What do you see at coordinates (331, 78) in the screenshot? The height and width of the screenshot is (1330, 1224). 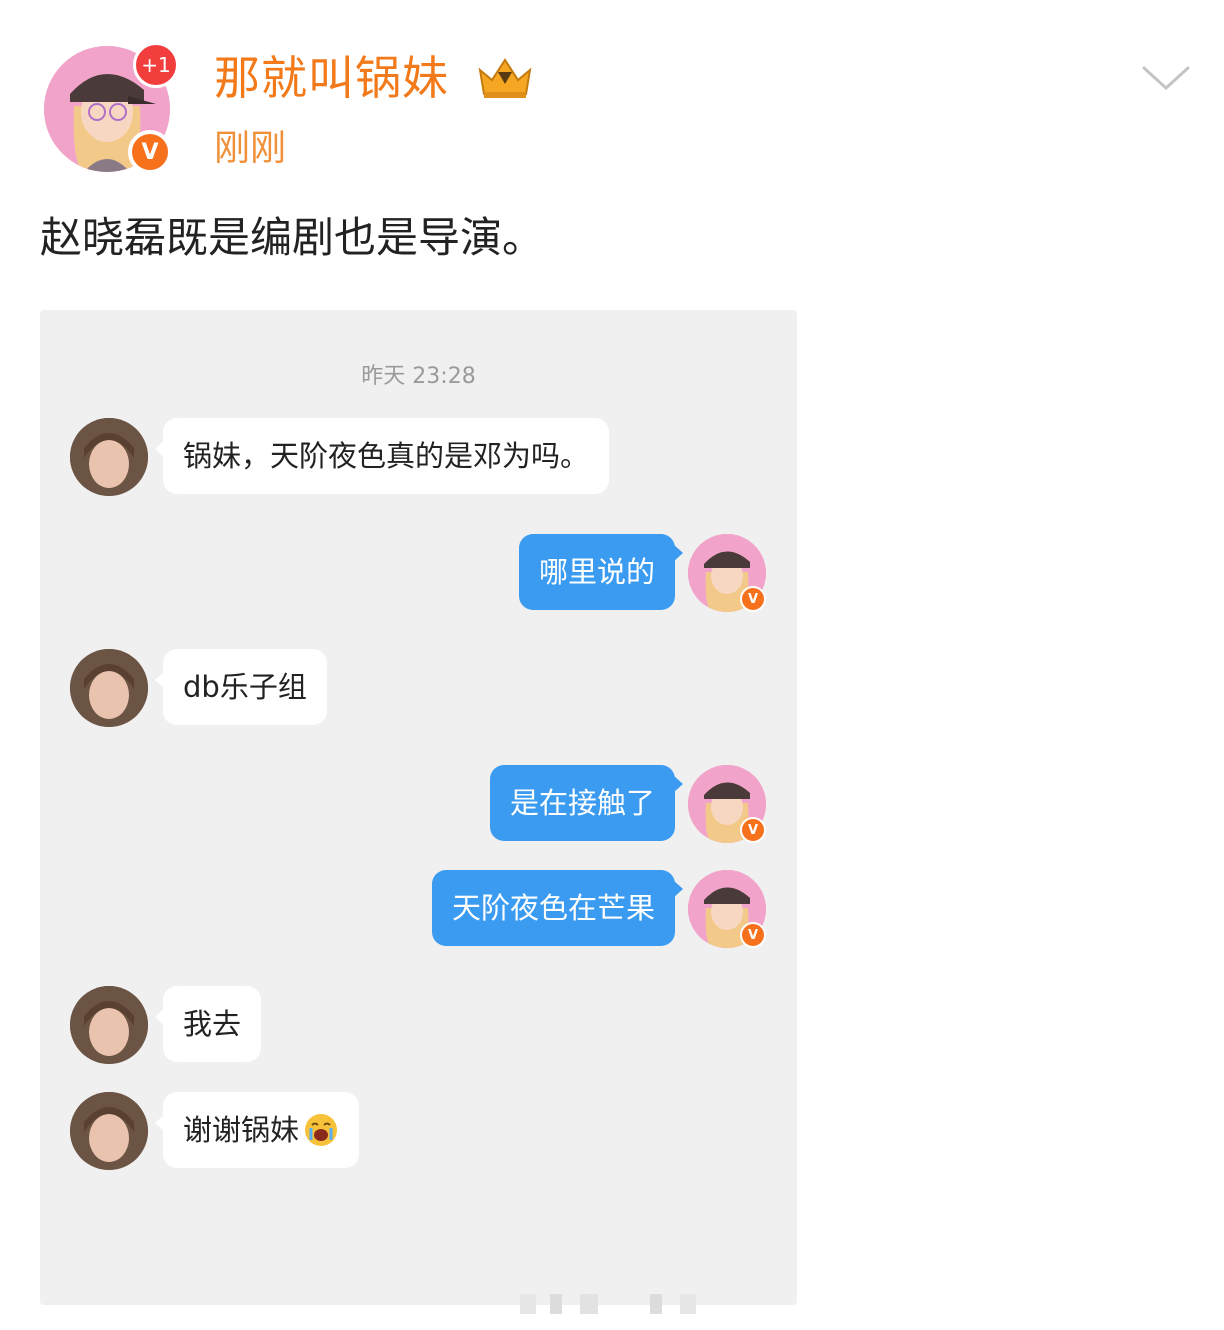 I see `author-name: 那就叫锅妹` at bounding box center [331, 78].